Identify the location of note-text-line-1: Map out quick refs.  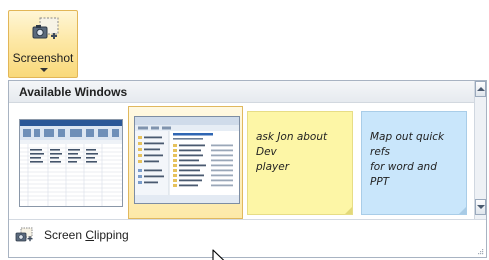
(407, 144).